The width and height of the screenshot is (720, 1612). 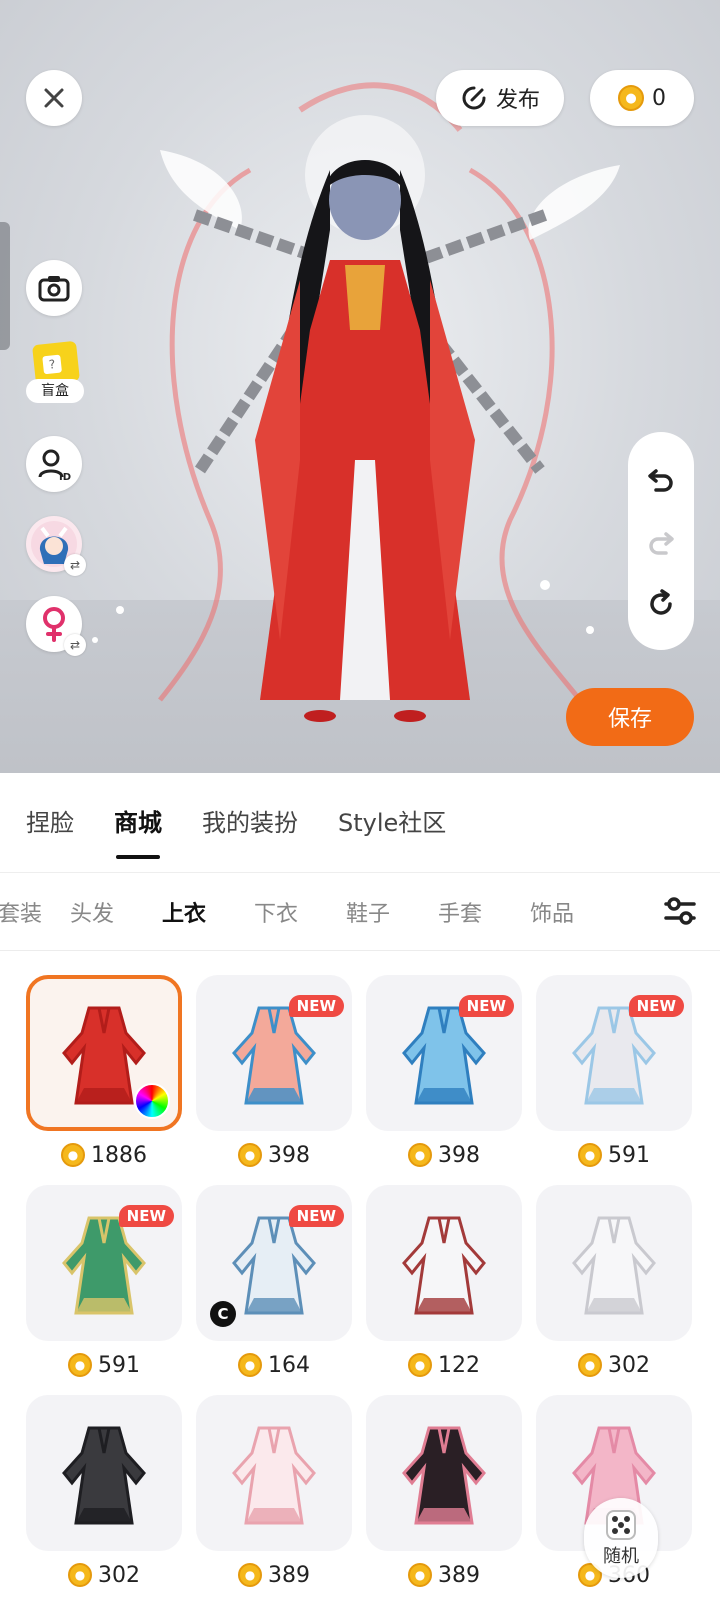 What do you see at coordinates (474, 98) in the screenshot?
I see `publish-icon` at bounding box center [474, 98].